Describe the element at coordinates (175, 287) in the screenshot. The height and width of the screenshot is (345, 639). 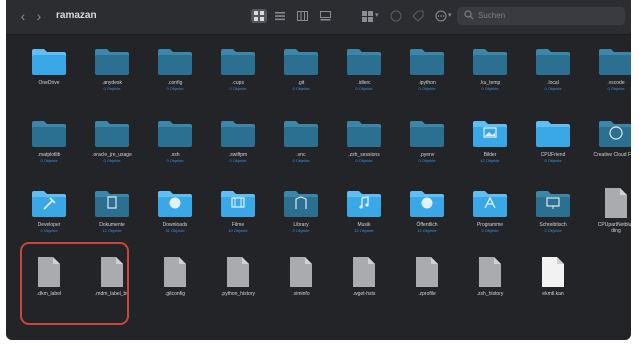
I see `file-item: .gitconfig` at that location.